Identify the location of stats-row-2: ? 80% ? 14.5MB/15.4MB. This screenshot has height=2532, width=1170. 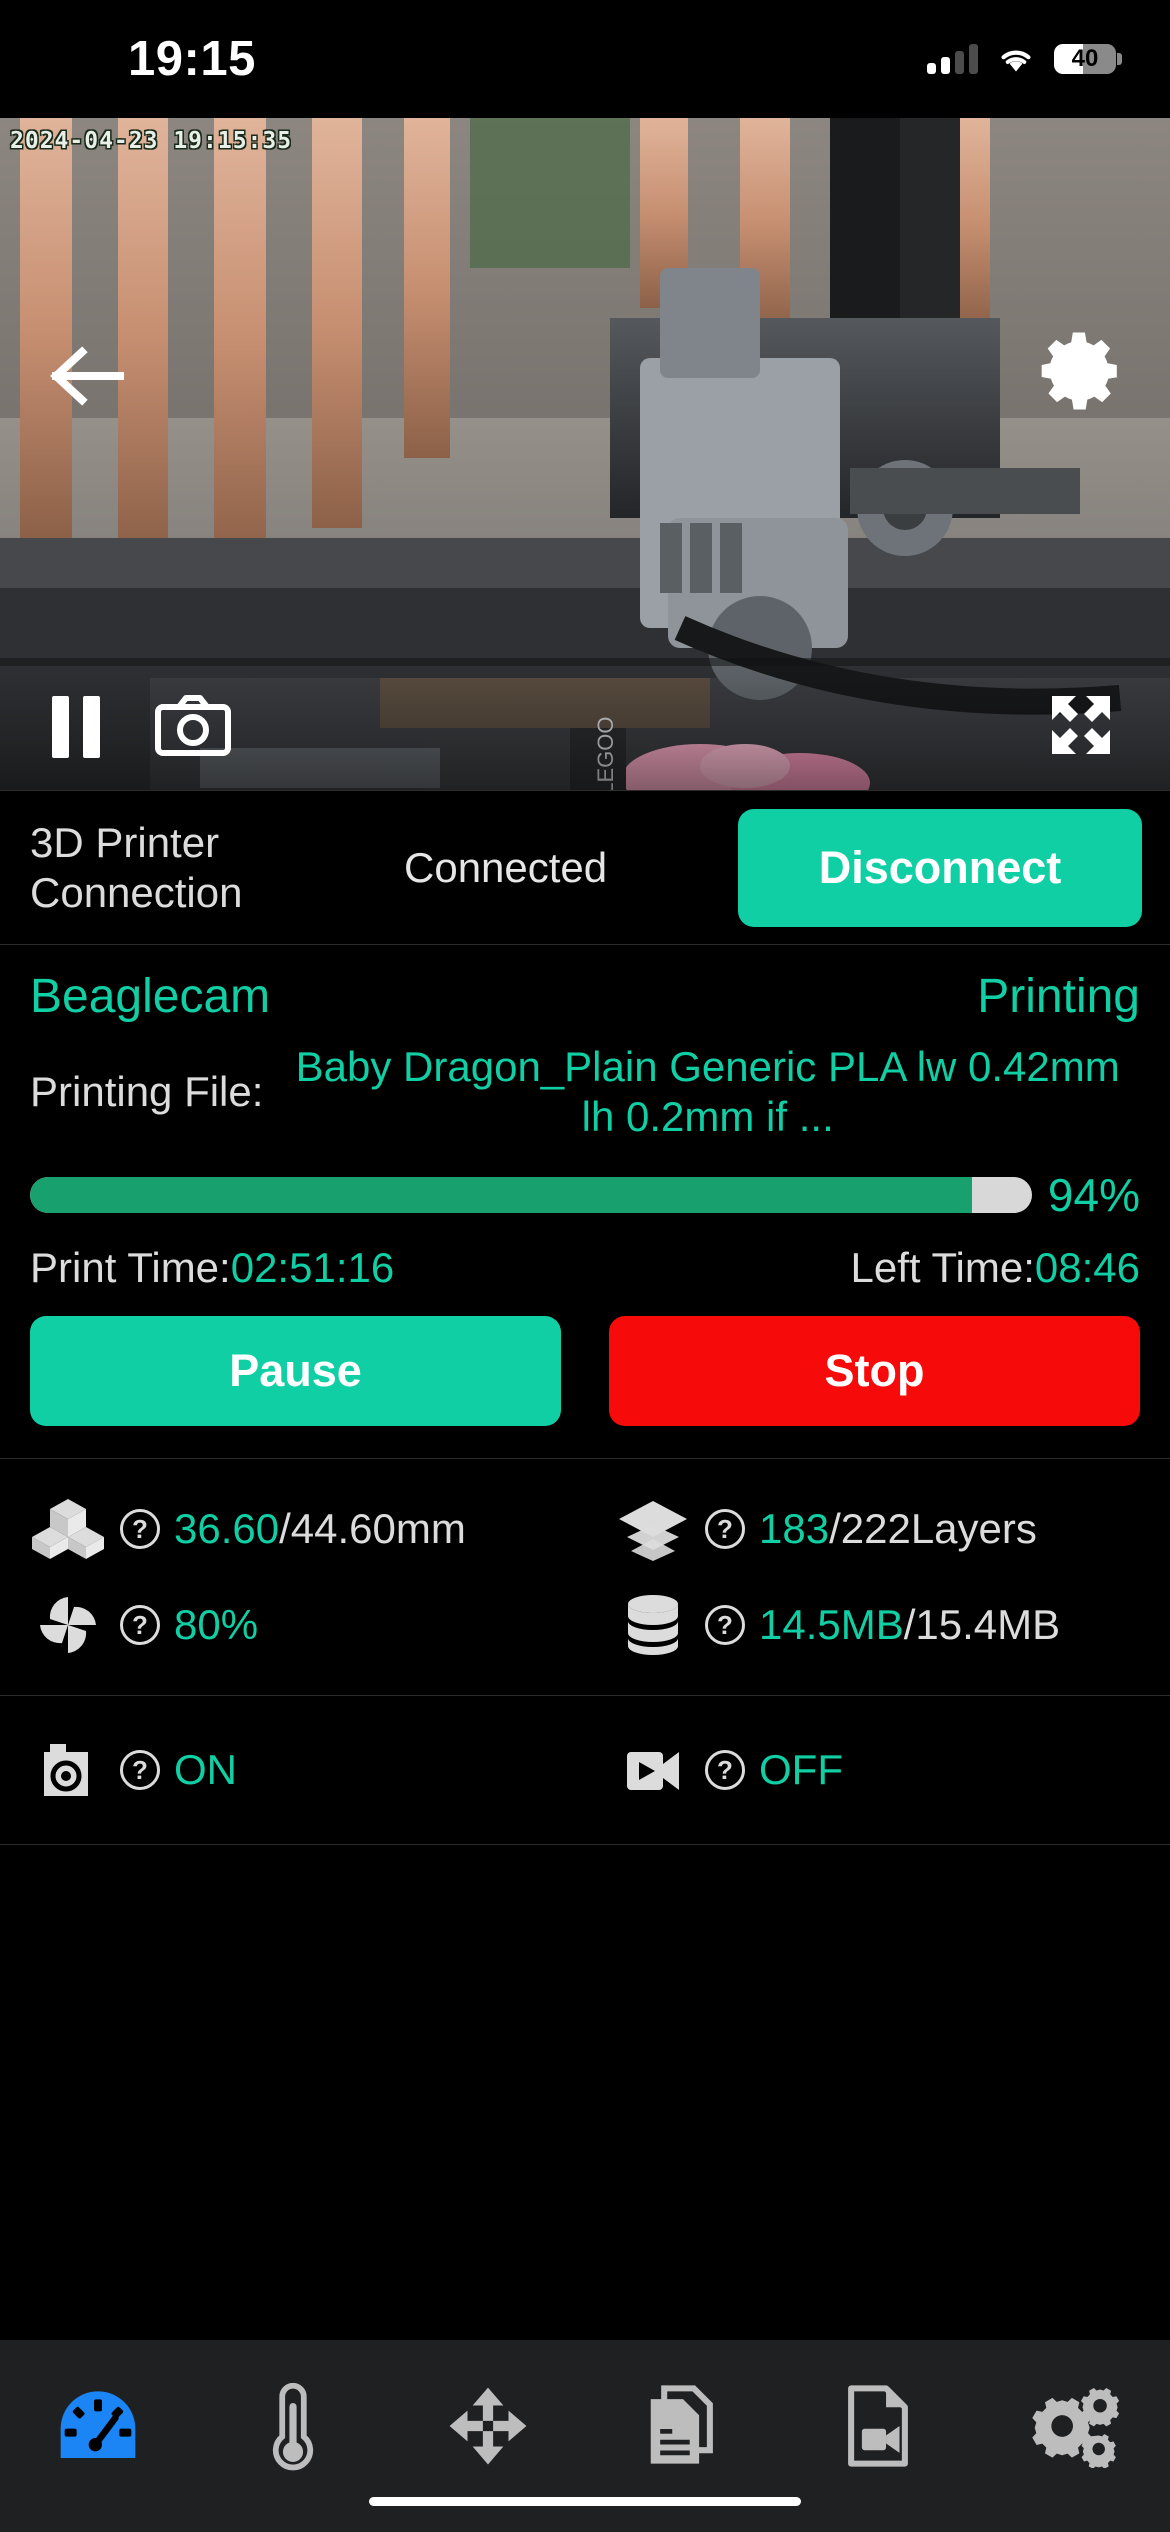
(585, 1625).